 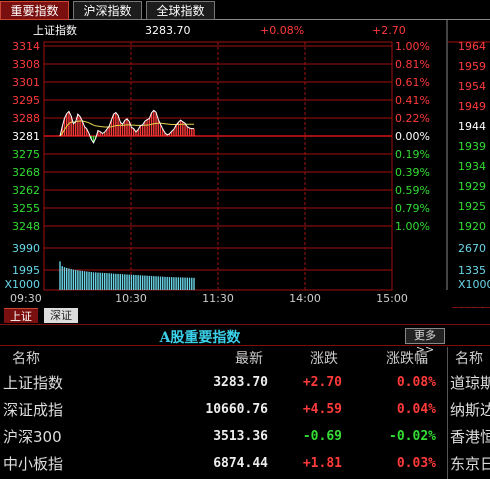 I want to click on right-price-tick-label: 1949, so click(x=472, y=106).